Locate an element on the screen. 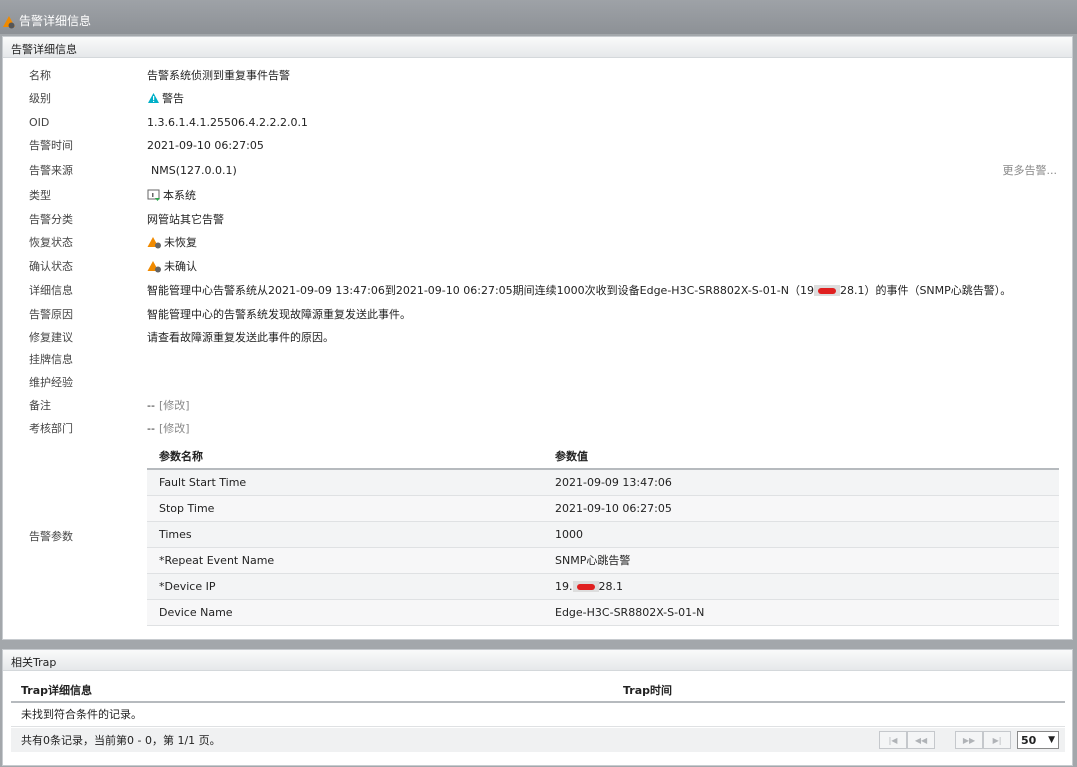  prev-page-icon: ◀◀ is located at coordinates (921, 740).